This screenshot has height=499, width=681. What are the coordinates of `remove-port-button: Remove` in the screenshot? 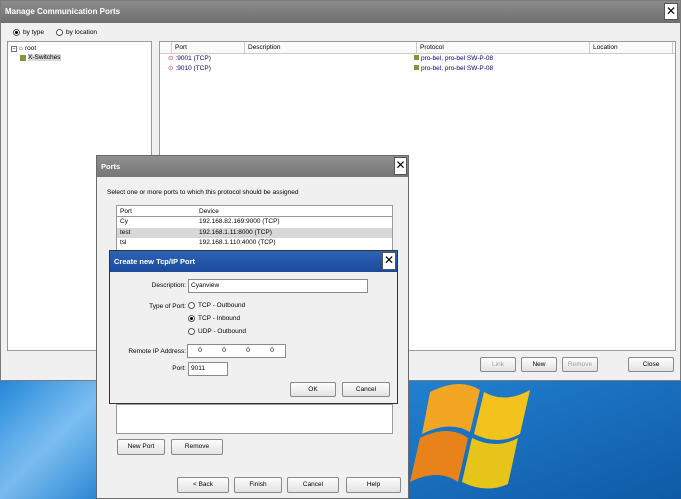 It's located at (197, 447).